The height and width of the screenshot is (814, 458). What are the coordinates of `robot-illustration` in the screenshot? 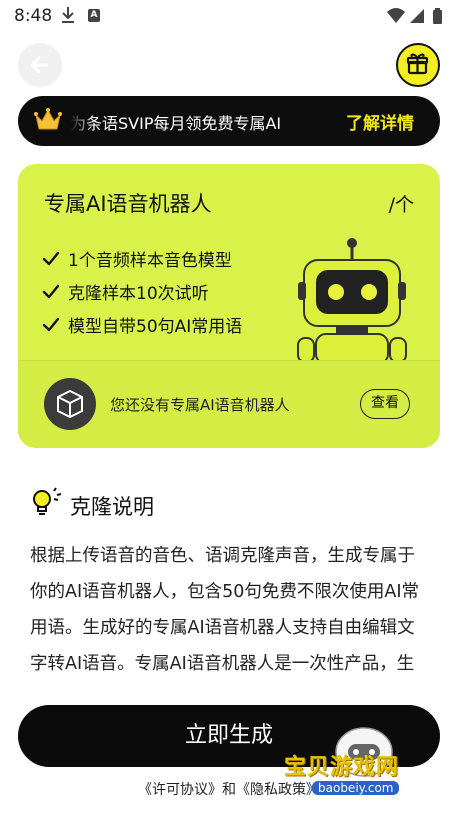 It's located at (355, 301).